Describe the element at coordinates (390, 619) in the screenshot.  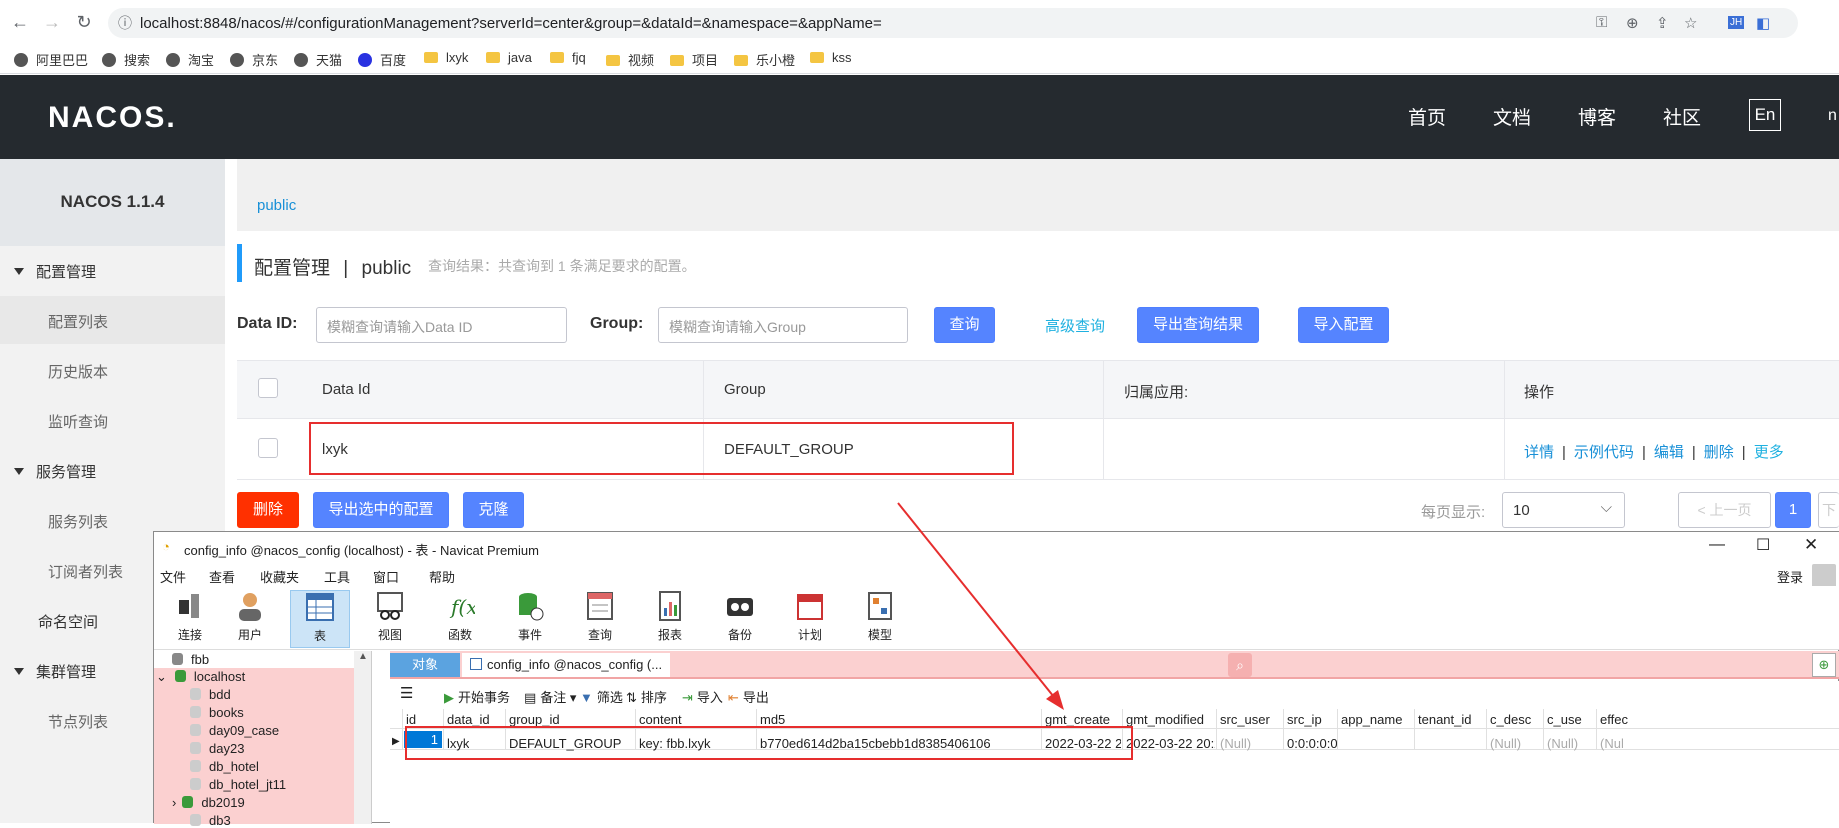
I see `tool-view: 视图` at that location.